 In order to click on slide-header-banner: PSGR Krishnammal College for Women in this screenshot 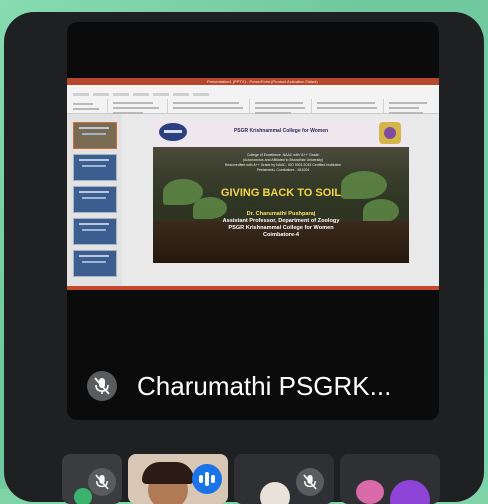, I will do `click(281, 133)`.